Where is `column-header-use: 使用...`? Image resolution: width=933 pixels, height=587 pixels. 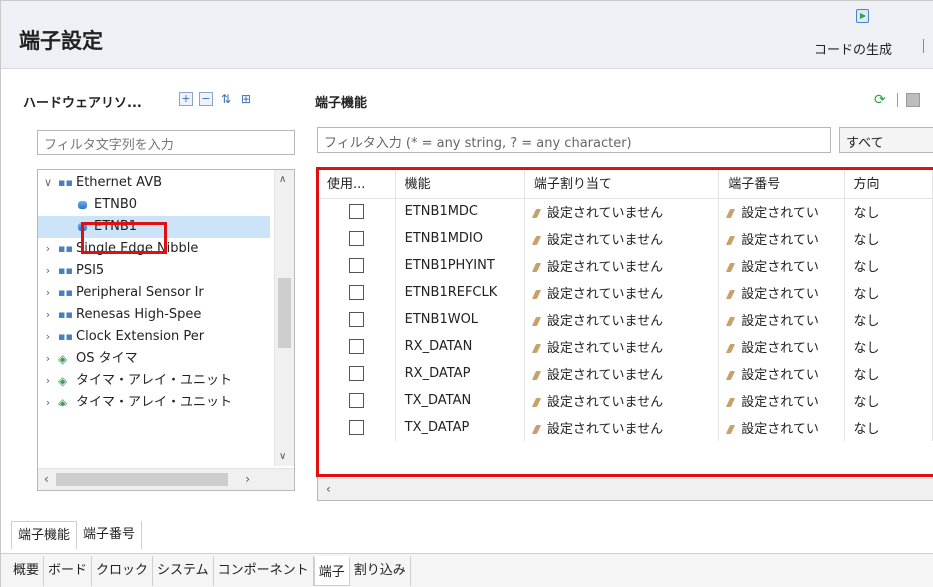 column-header-use: 使用... is located at coordinates (357, 183).